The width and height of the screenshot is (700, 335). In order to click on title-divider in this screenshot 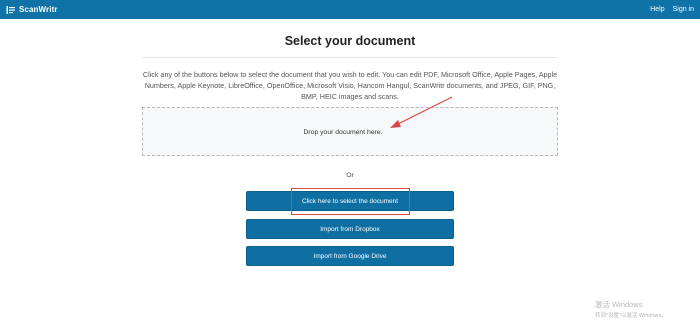, I will do `click(350, 57)`.